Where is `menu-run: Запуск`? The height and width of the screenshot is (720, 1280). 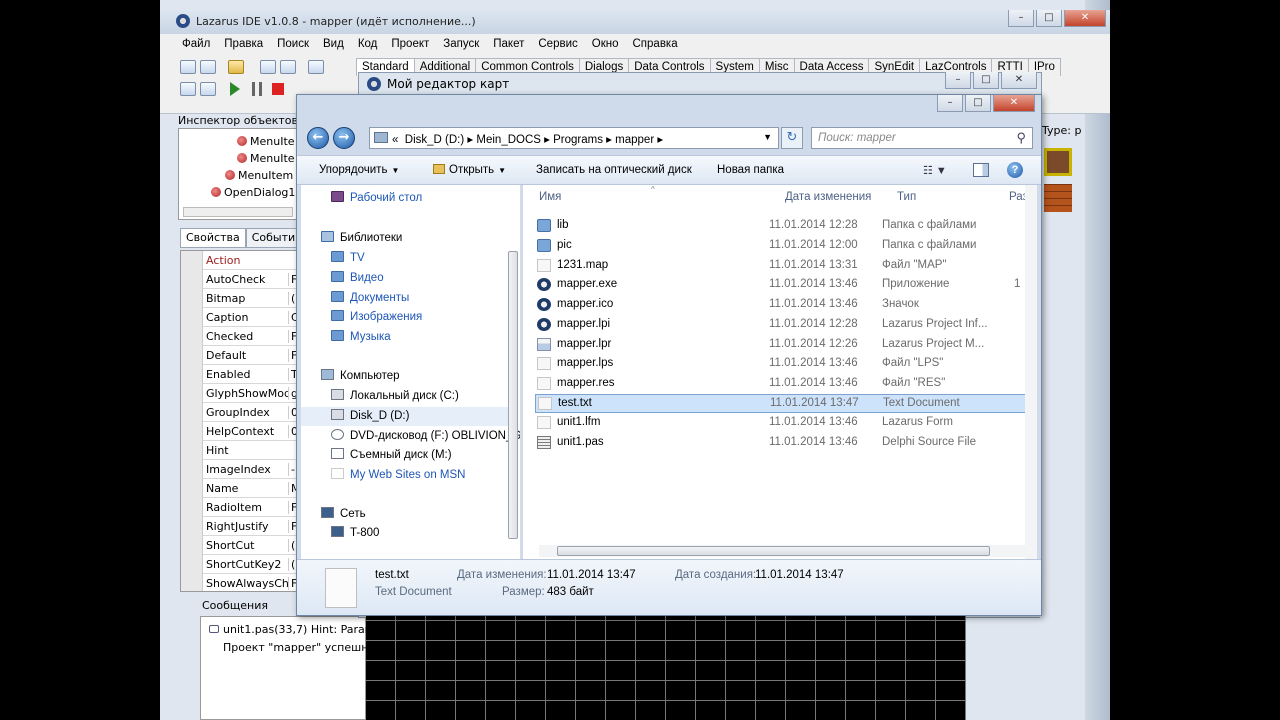
menu-run: Запуск is located at coordinates (461, 44).